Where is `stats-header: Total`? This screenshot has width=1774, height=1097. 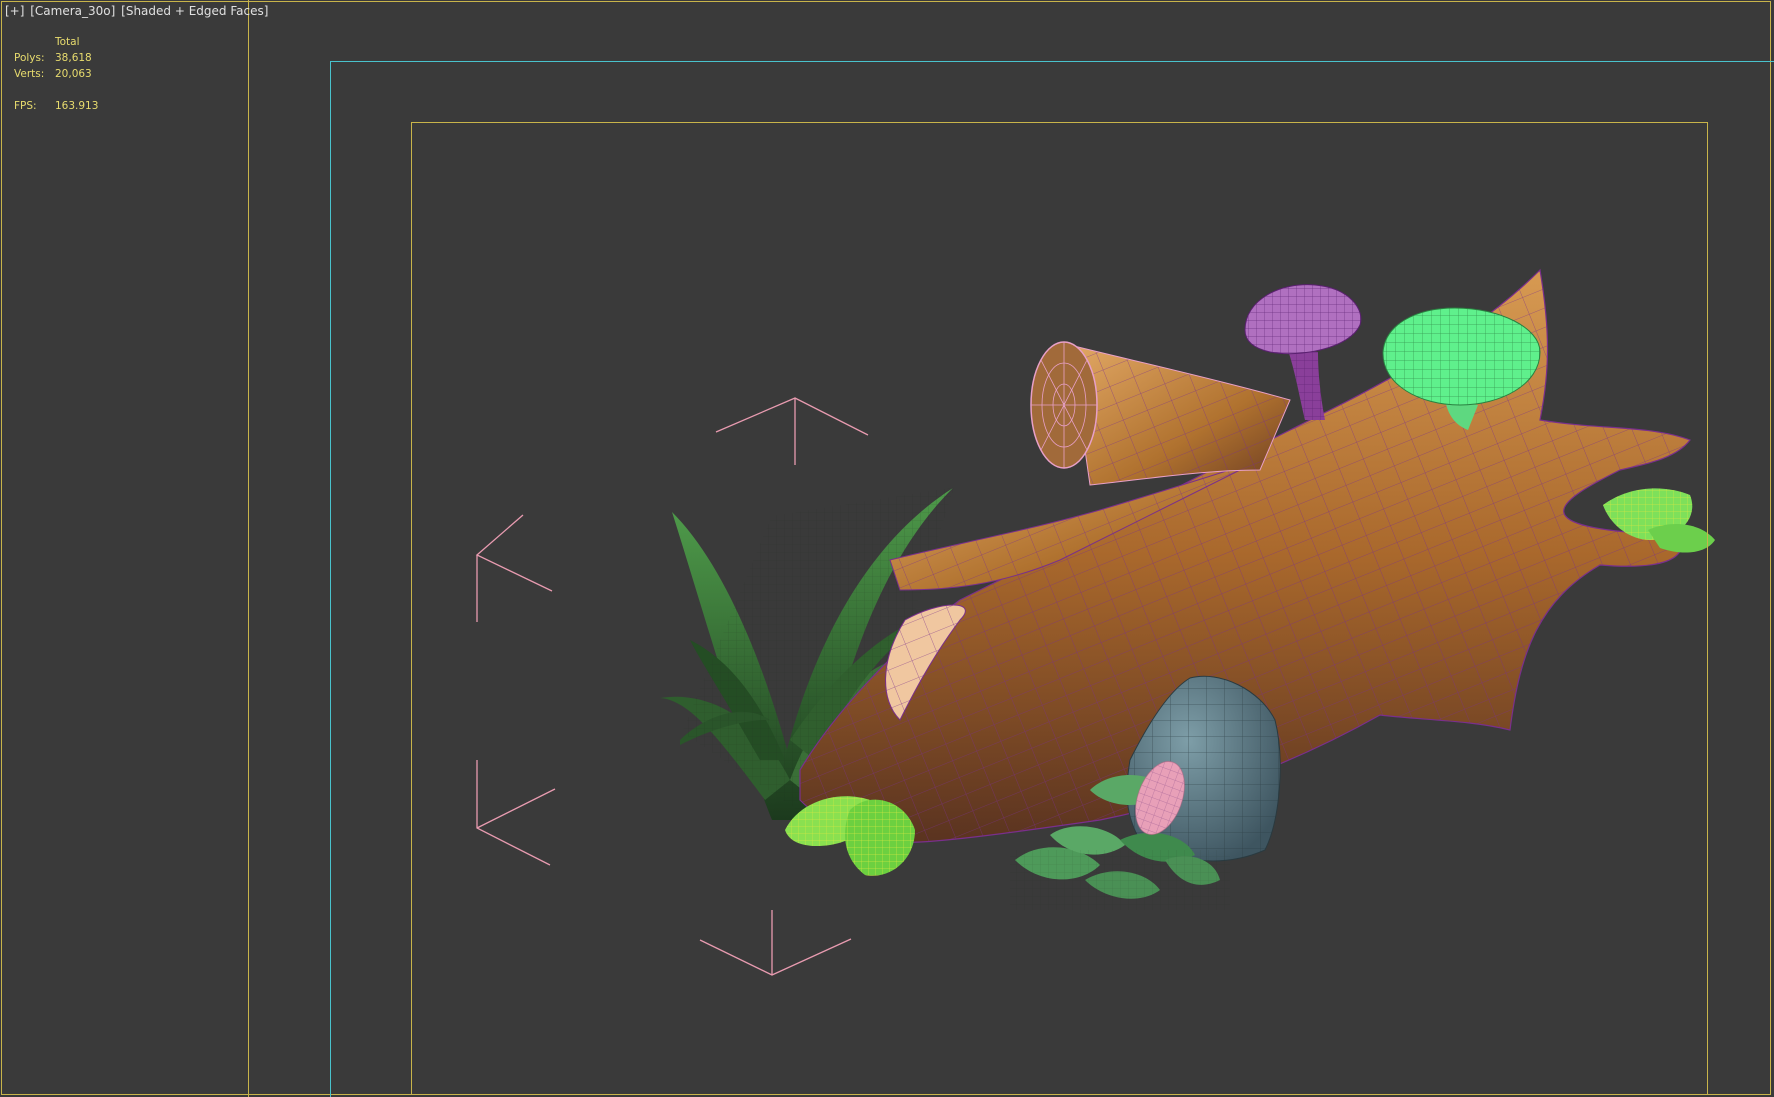
stats-header: Total is located at coordinates (67, 42).